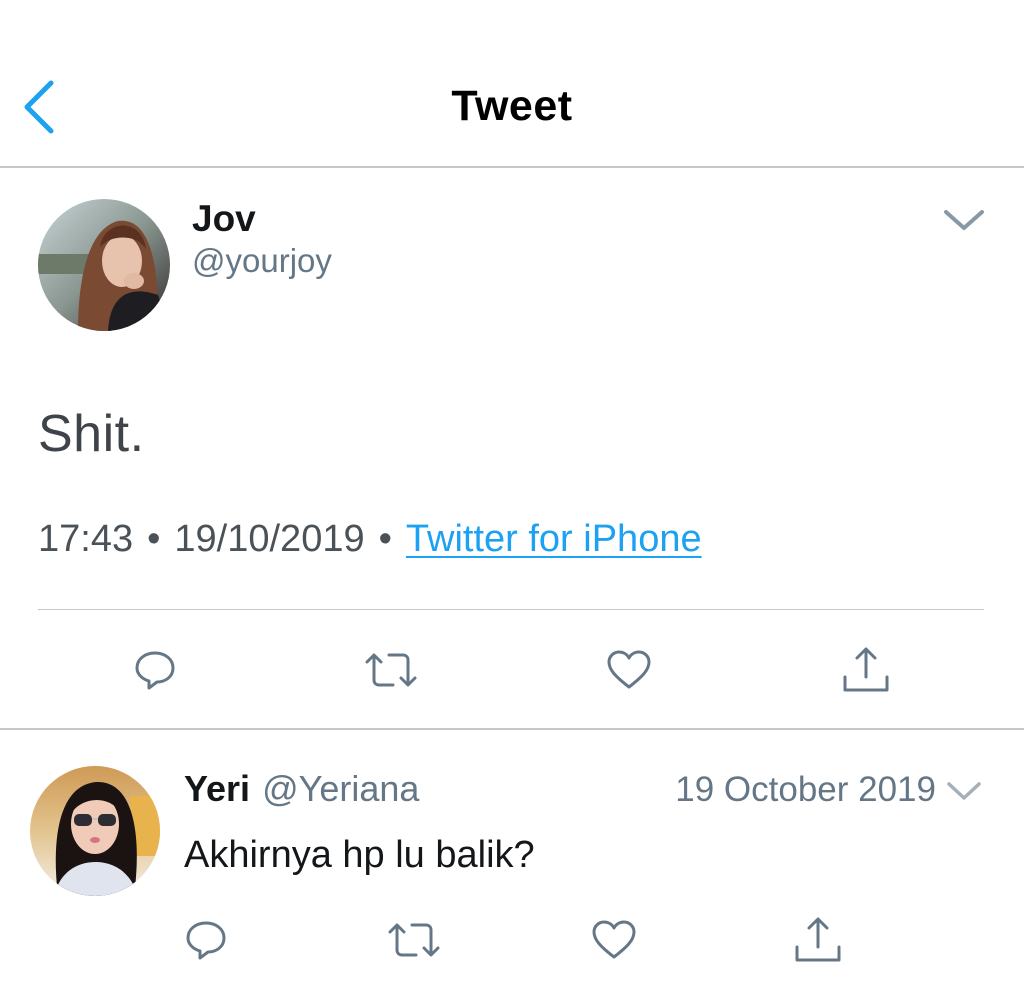 The width and height of the screenshot is (1024, 992). What do you see at coordinates (95, 831) in the screenshot?
I see `reply-author-avatar` at bounding box center [95, 831].